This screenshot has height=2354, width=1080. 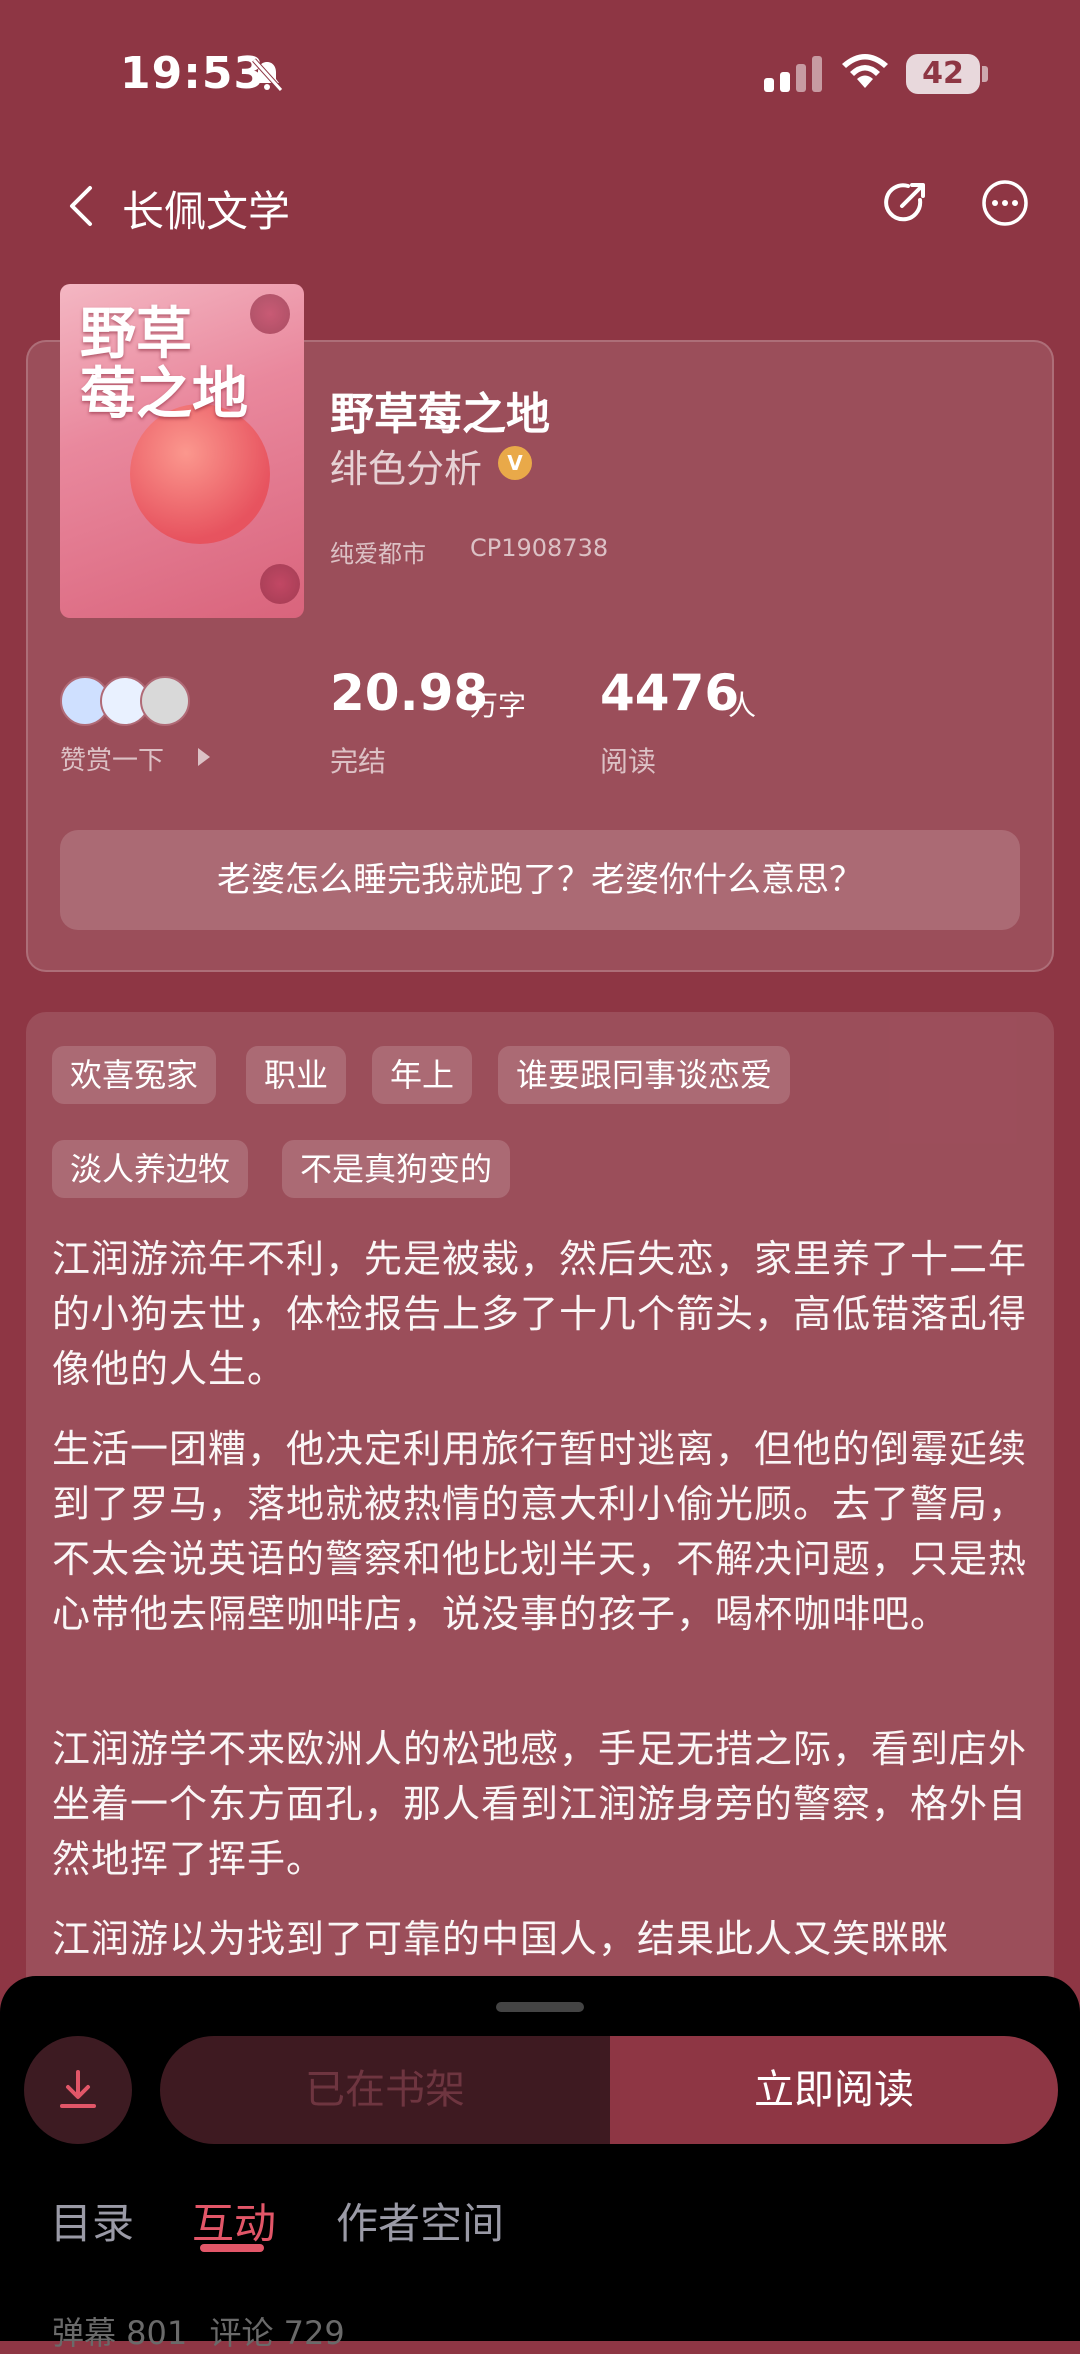 I want to click on download-button, so click(x=78, y=2090).